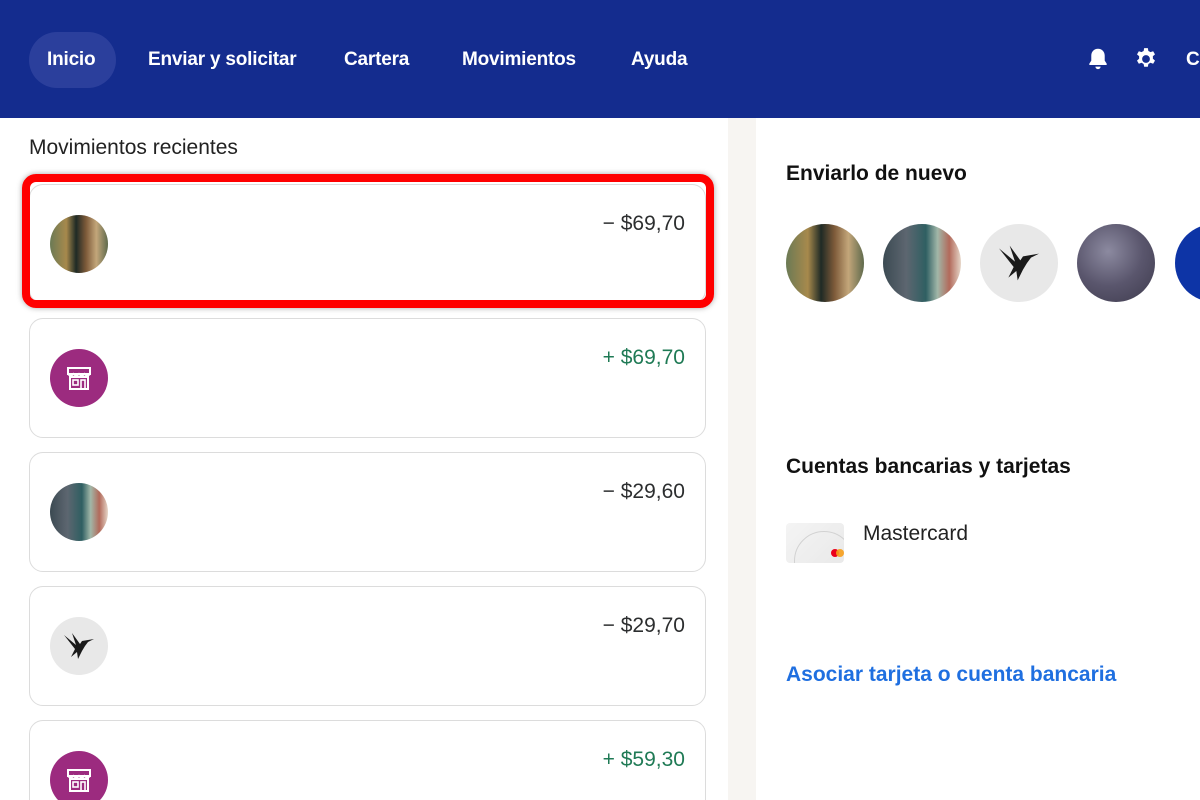 This screenshot has width=1200, height=800. Describe the element at coordinates (840, 553) in the screenshot. I see `mastercard-logo-yellow` at that location.